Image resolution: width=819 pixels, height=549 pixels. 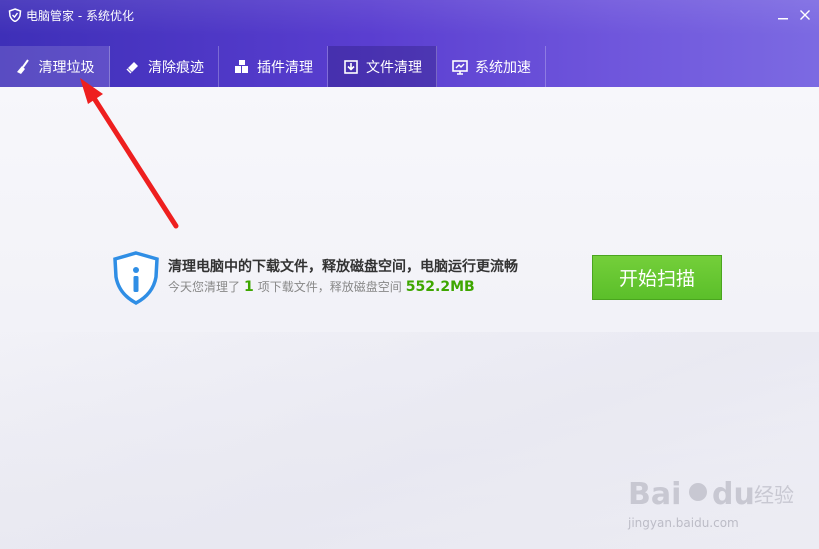 What do you see at coordinates (15, 15) in the screenshot?
I see `shield-logo-icon` at bounding box center [15, 15].